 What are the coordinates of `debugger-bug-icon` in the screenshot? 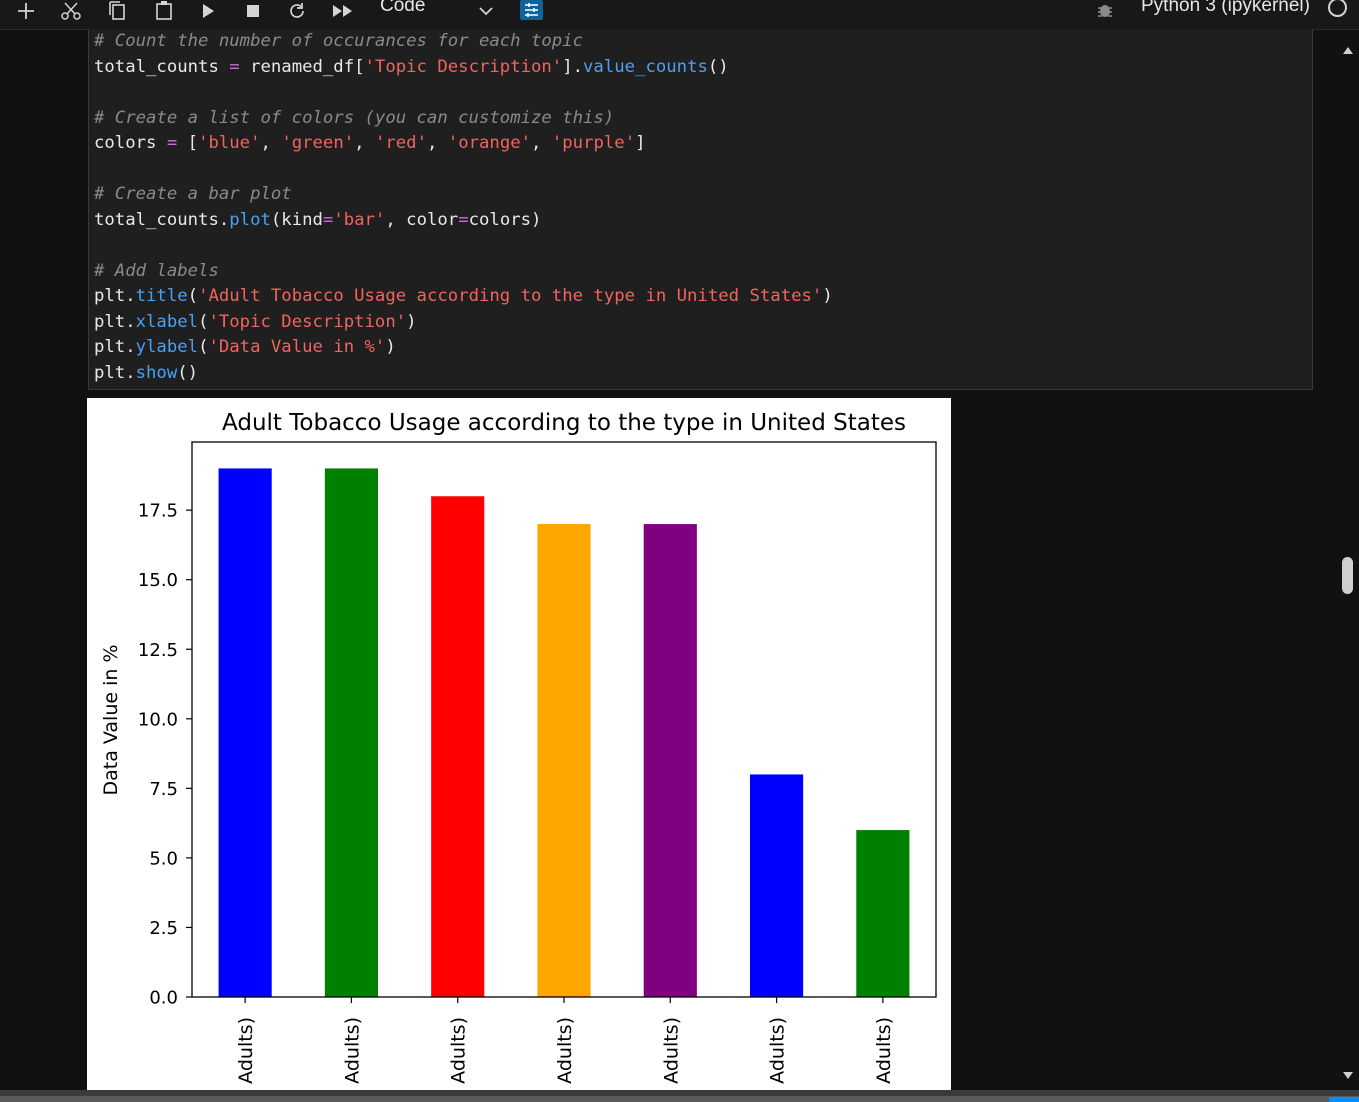 It's located at (1105, 12).